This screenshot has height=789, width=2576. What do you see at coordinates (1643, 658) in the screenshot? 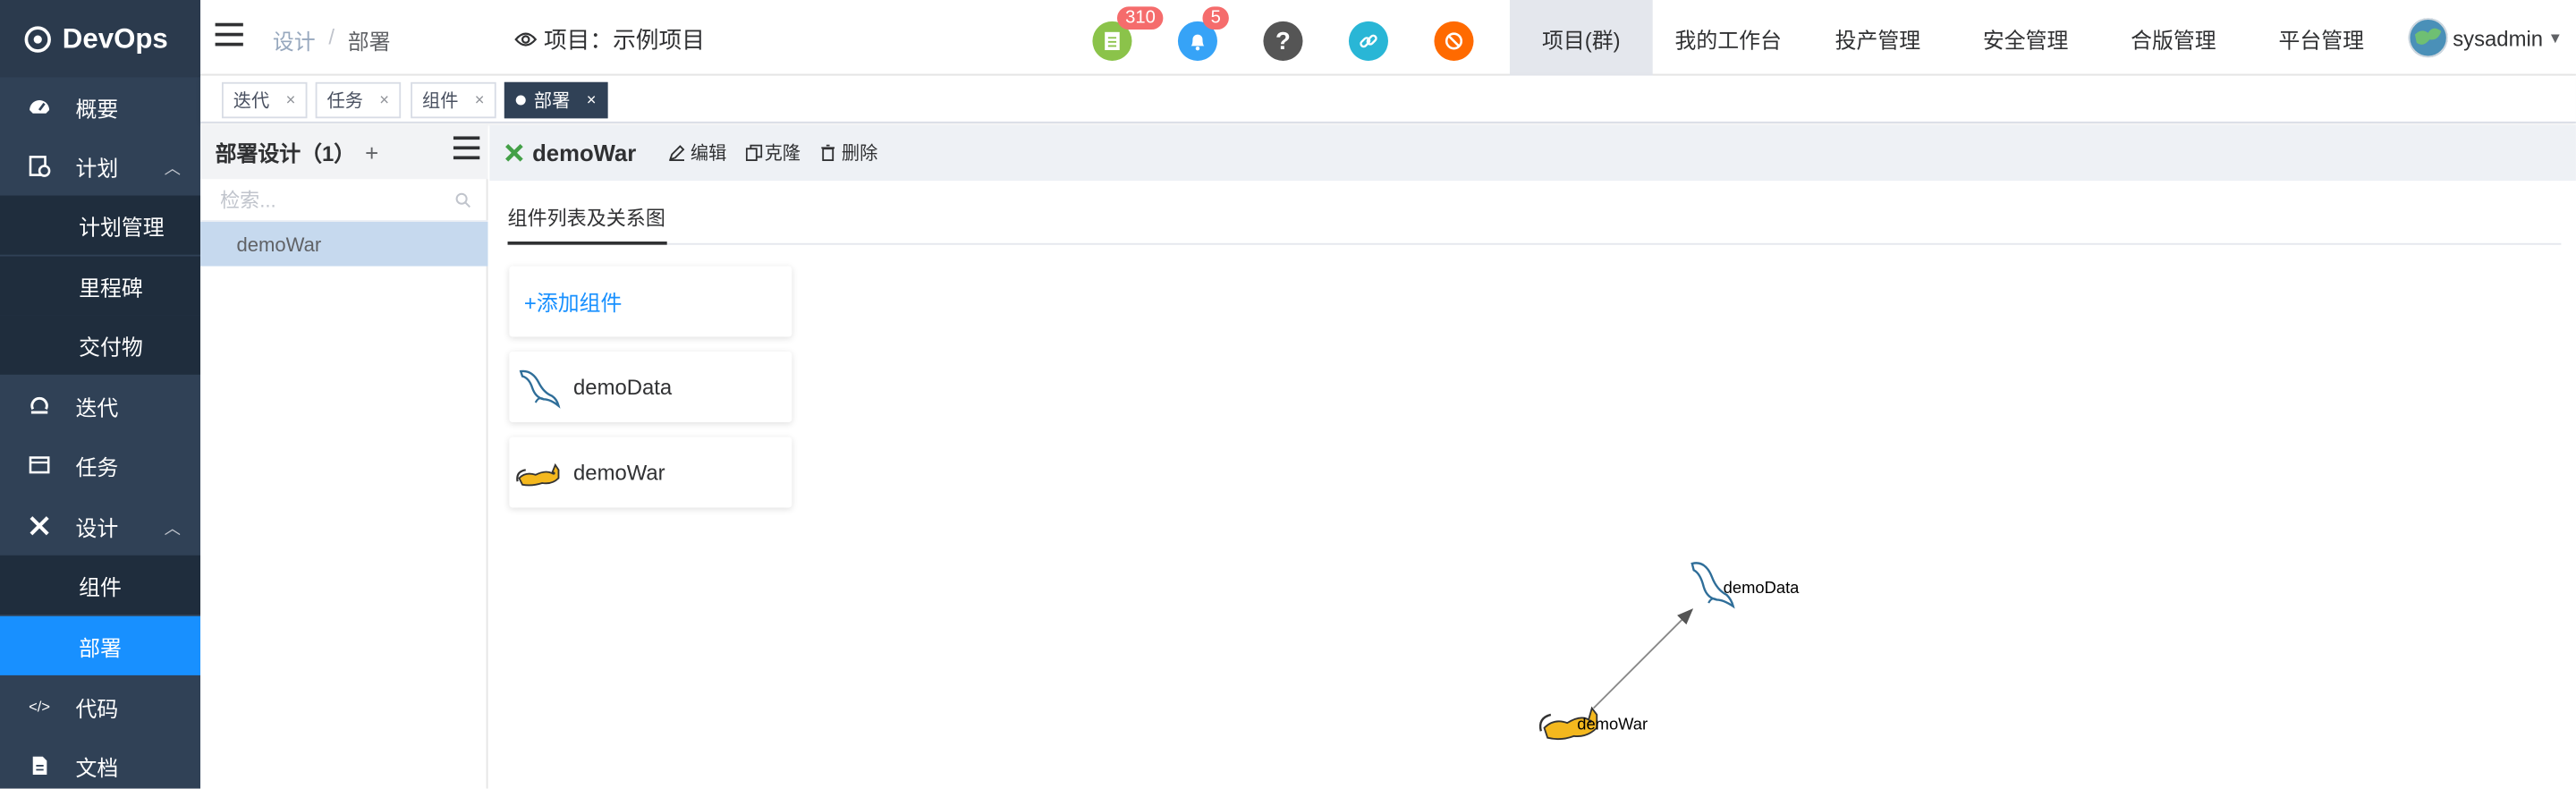
I see `graph-edge` at bounding box center [1643, 658].